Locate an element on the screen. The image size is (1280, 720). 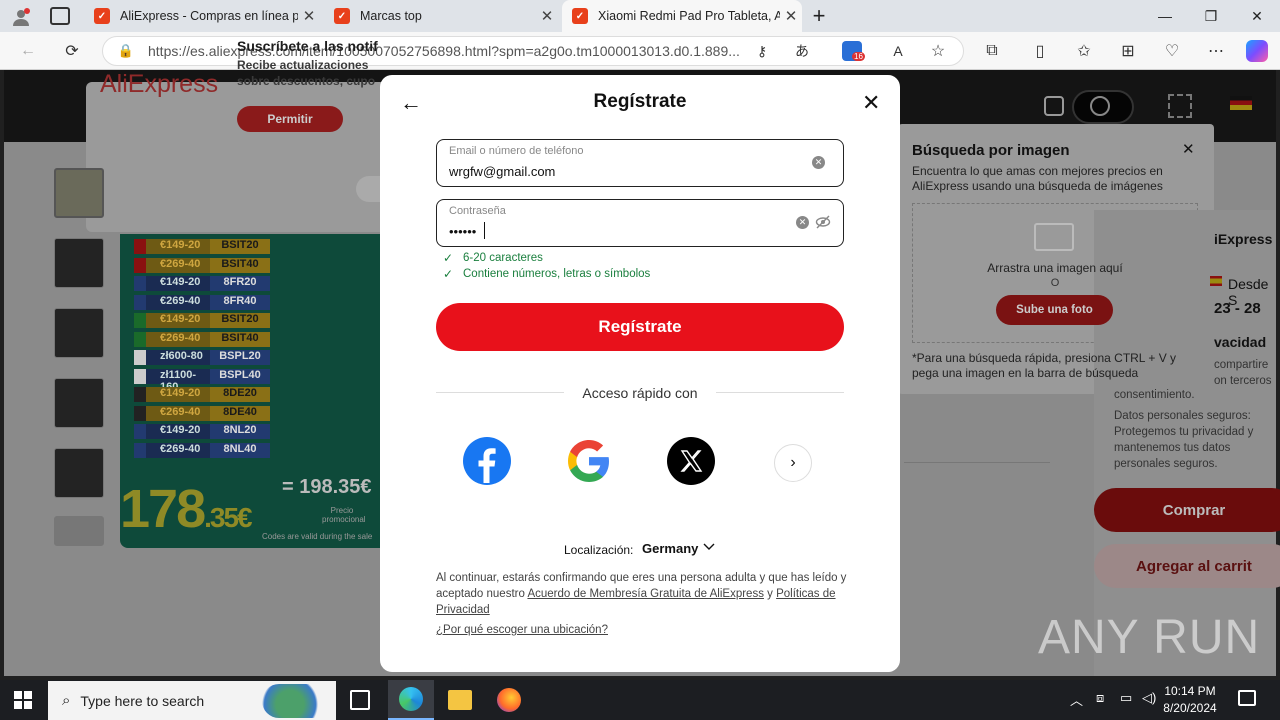
promo-code-row: €149-20 8FR20 is located at coordinates (202, 283).